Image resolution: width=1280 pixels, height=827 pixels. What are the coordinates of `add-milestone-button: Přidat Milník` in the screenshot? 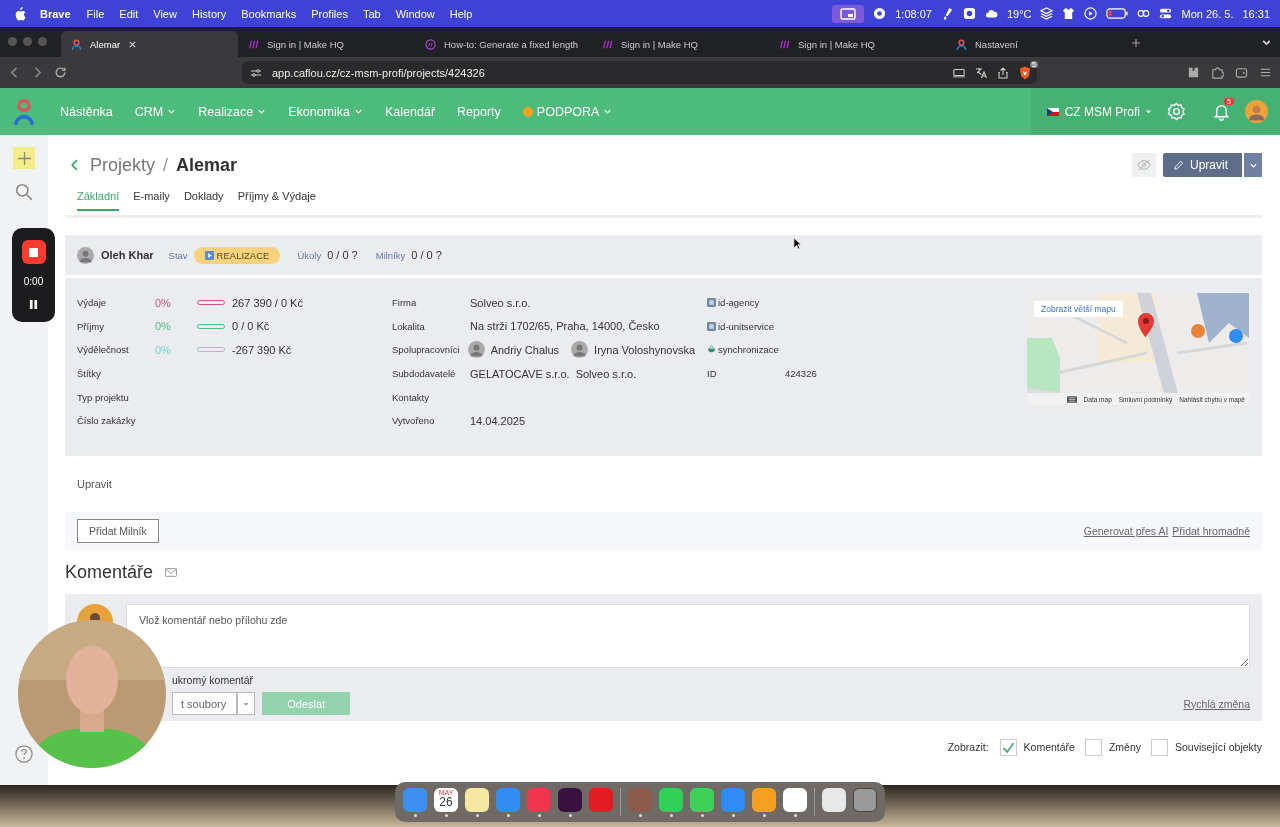 It's located at (118, 531).